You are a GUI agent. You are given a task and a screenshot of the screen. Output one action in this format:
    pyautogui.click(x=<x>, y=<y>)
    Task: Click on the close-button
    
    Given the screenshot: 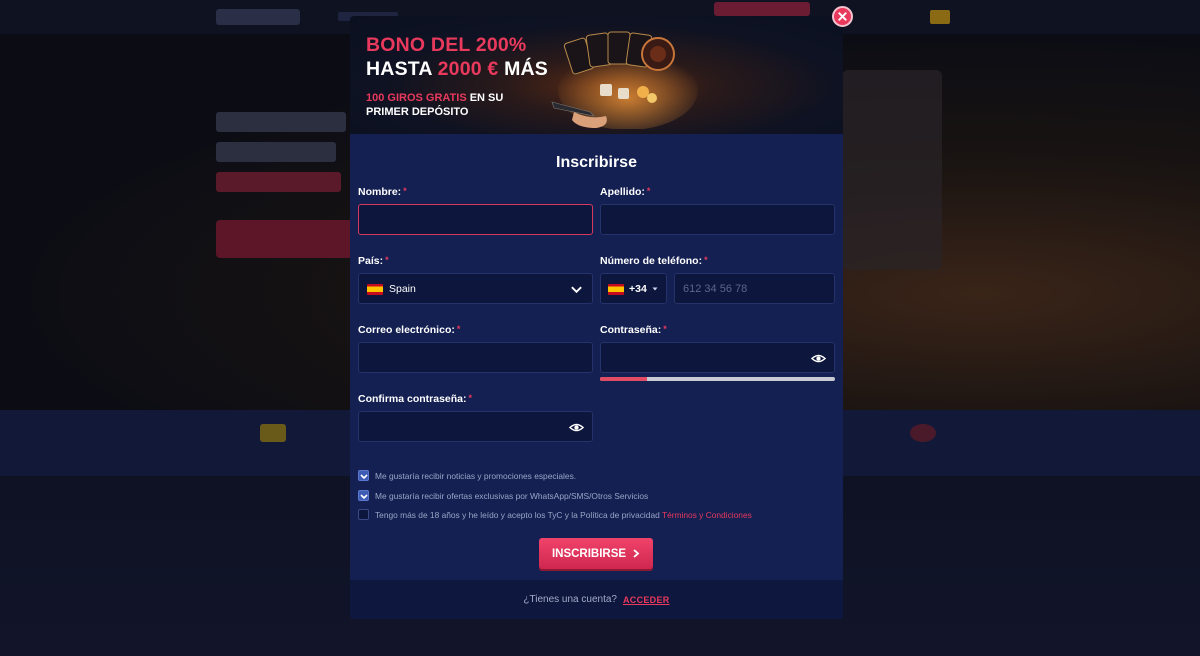 What is the action you would take?
    pyautogui.click(x=842, y=16)
    